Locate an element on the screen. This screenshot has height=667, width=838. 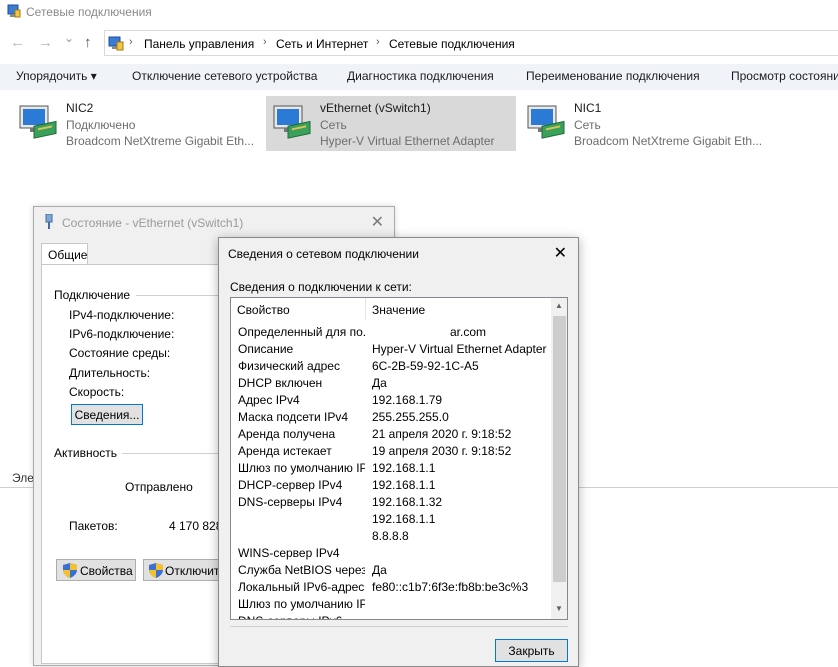
breadcrumb-control-panel: Панель управления is located at coordinates (199, 44).